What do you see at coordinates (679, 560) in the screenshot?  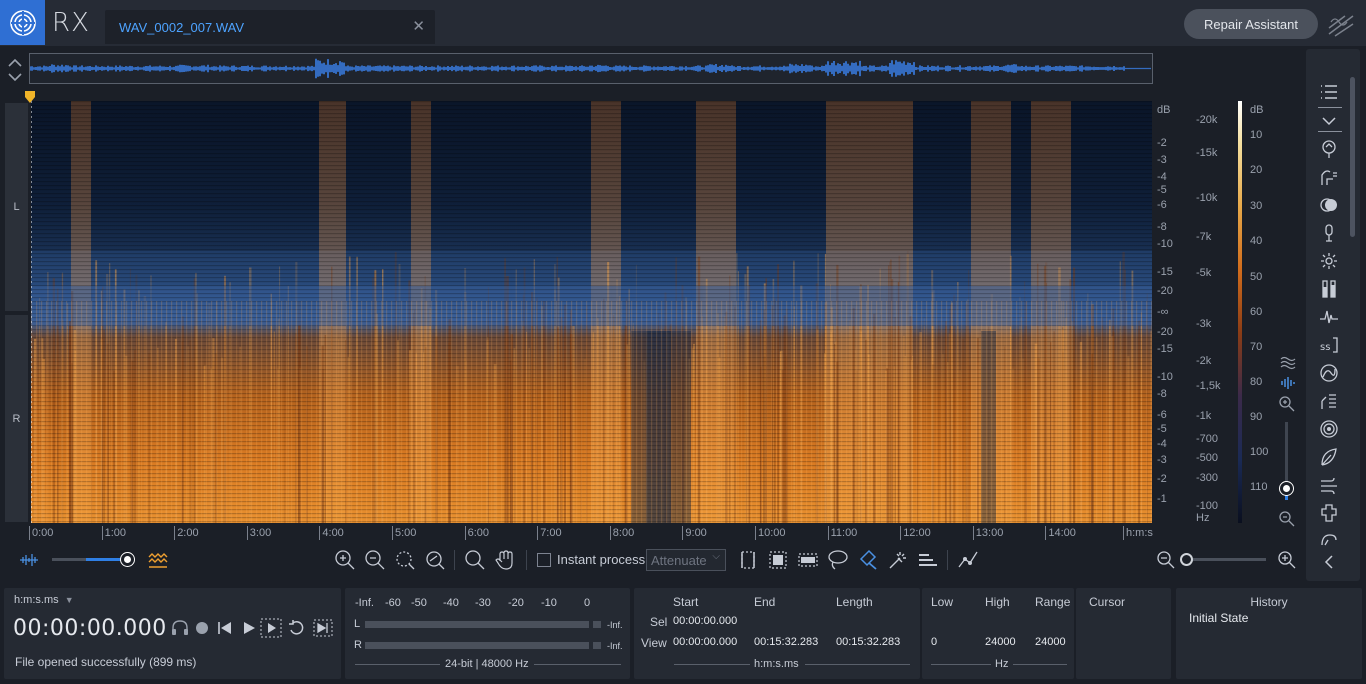 I see `attenuate-value: Attenuate` at bounding box center [679, 560].